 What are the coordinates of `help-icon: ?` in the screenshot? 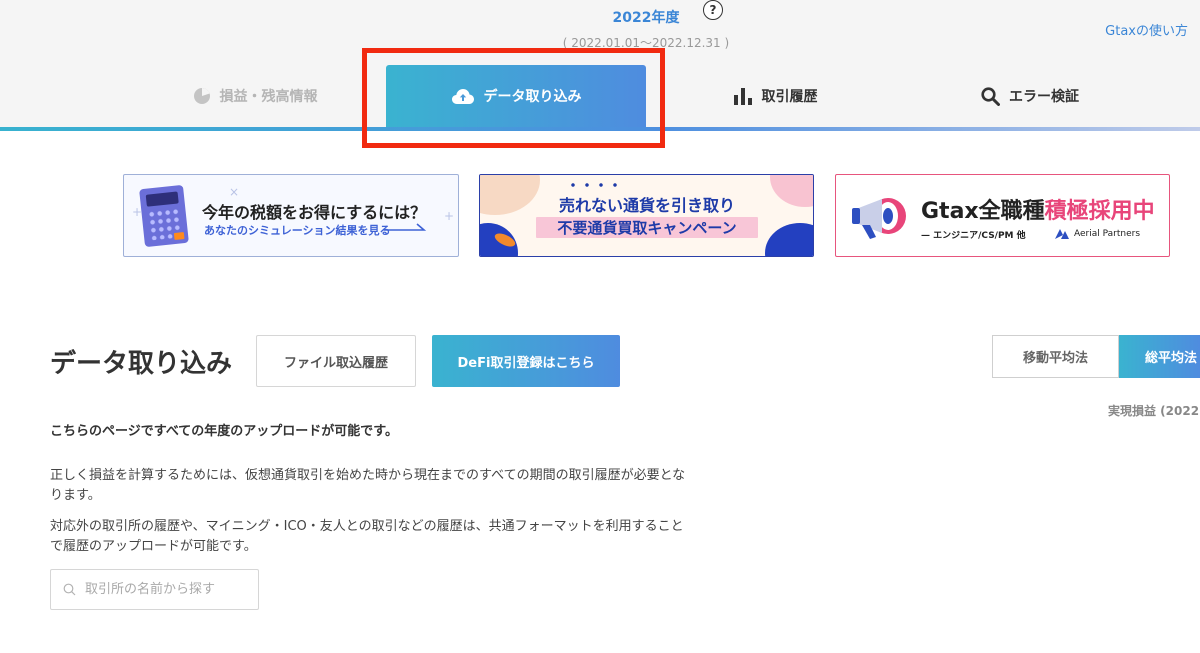 It's located at (713, 10).